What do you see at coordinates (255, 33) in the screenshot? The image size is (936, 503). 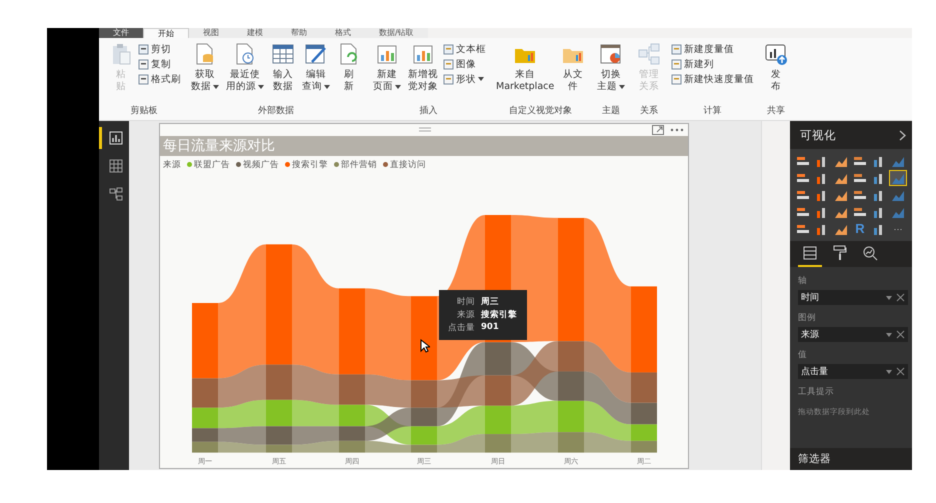 I see `ribbon-tab: 建模` at bounding box center [255, 33].